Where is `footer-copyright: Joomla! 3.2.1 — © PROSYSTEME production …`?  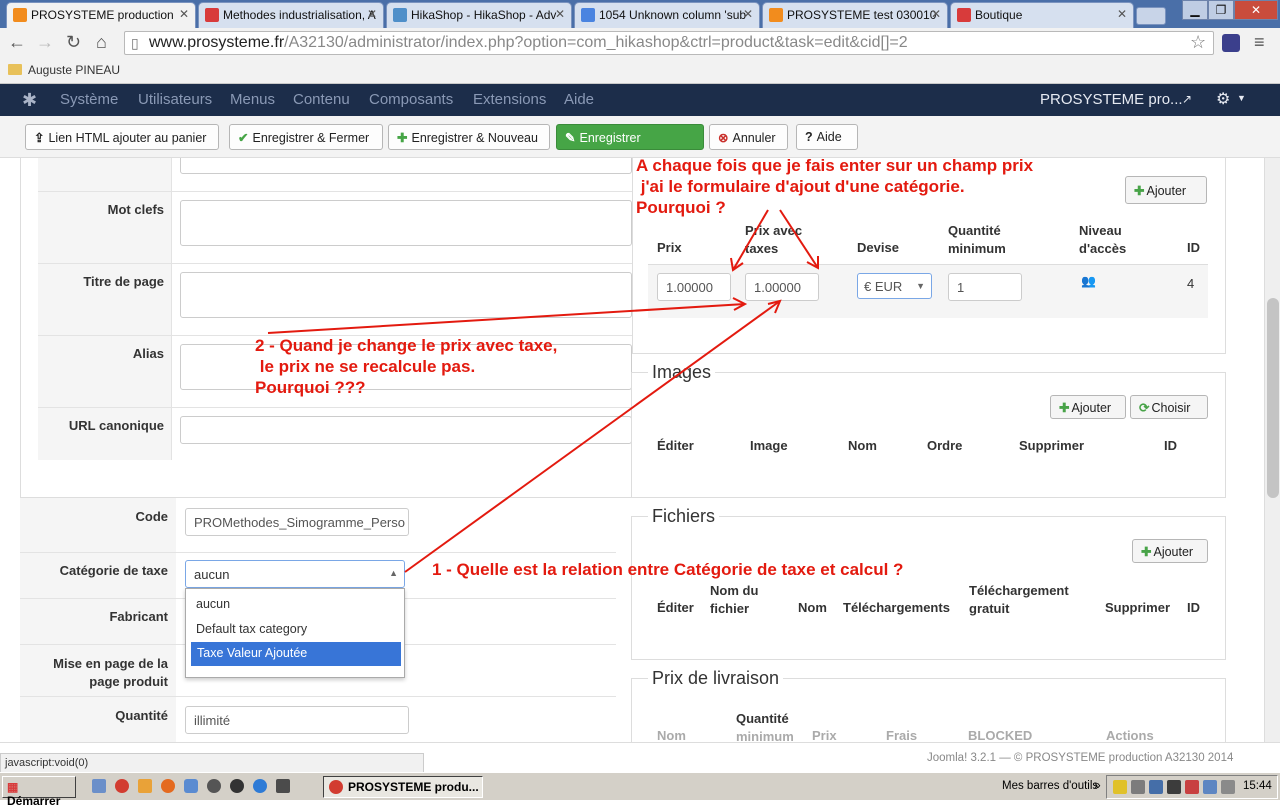 footer-copyright: Joomla! 3.2.1 — © PROSYSTEME production … is located at coordinates (1080, 758).